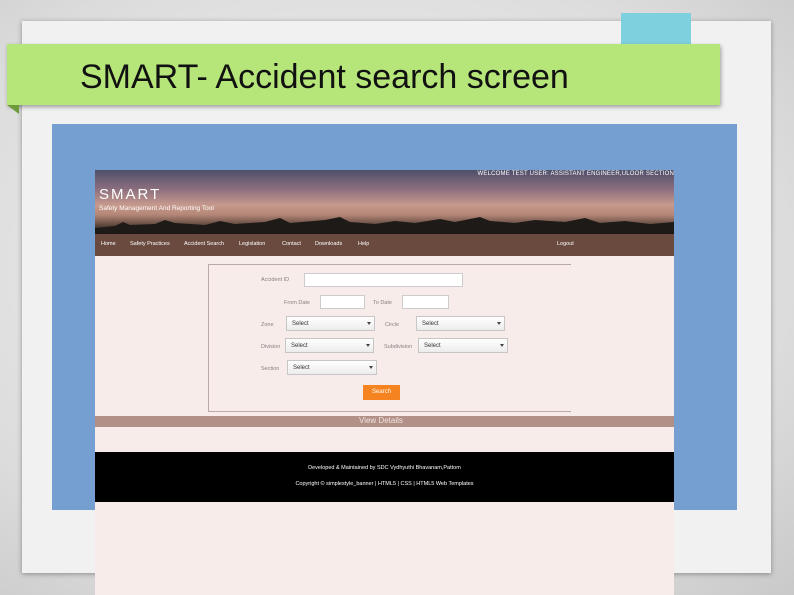 This screenshot has width=794, height=595. Describe the element at coordinates (342, 302) in the screenshot. I see `from-date-input` at that location.